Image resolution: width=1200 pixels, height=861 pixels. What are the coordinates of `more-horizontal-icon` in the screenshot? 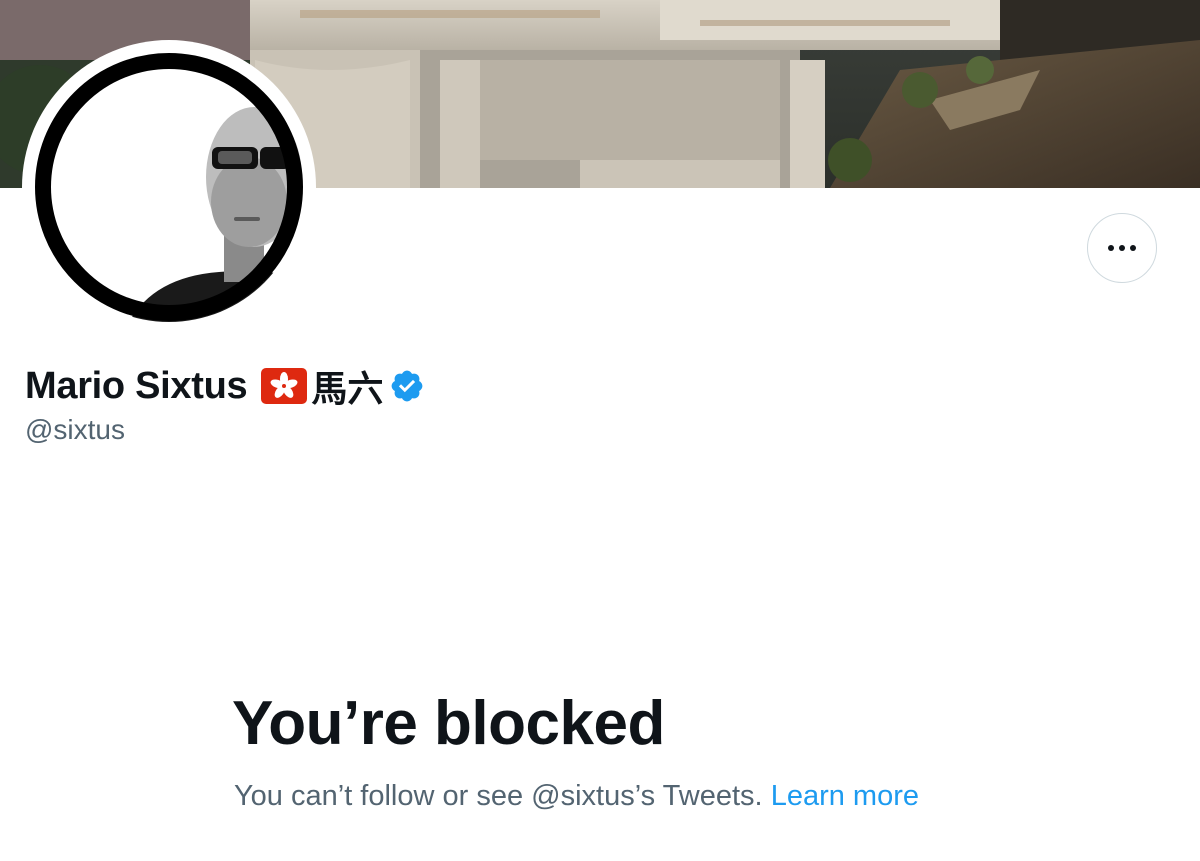 It's located at (1122, 248).